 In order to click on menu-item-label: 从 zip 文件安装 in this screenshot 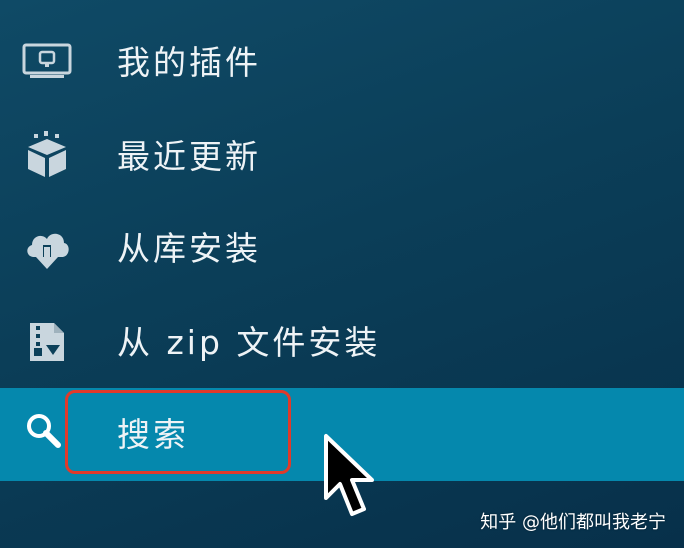, I will do `click(249, 342)`.